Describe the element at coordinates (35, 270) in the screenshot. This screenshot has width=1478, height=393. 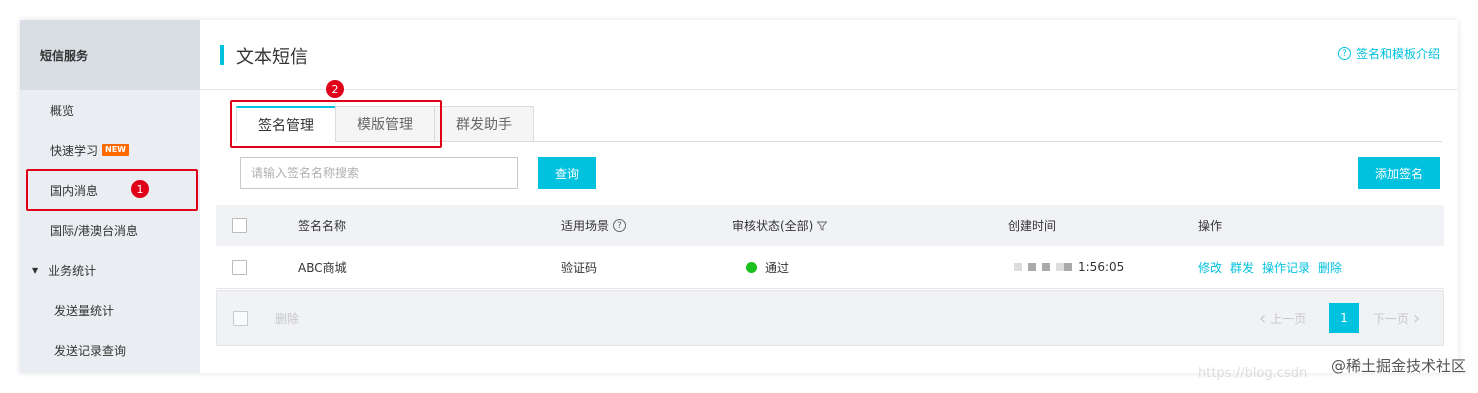
I see `caret-down-icon: ▼` at that location.